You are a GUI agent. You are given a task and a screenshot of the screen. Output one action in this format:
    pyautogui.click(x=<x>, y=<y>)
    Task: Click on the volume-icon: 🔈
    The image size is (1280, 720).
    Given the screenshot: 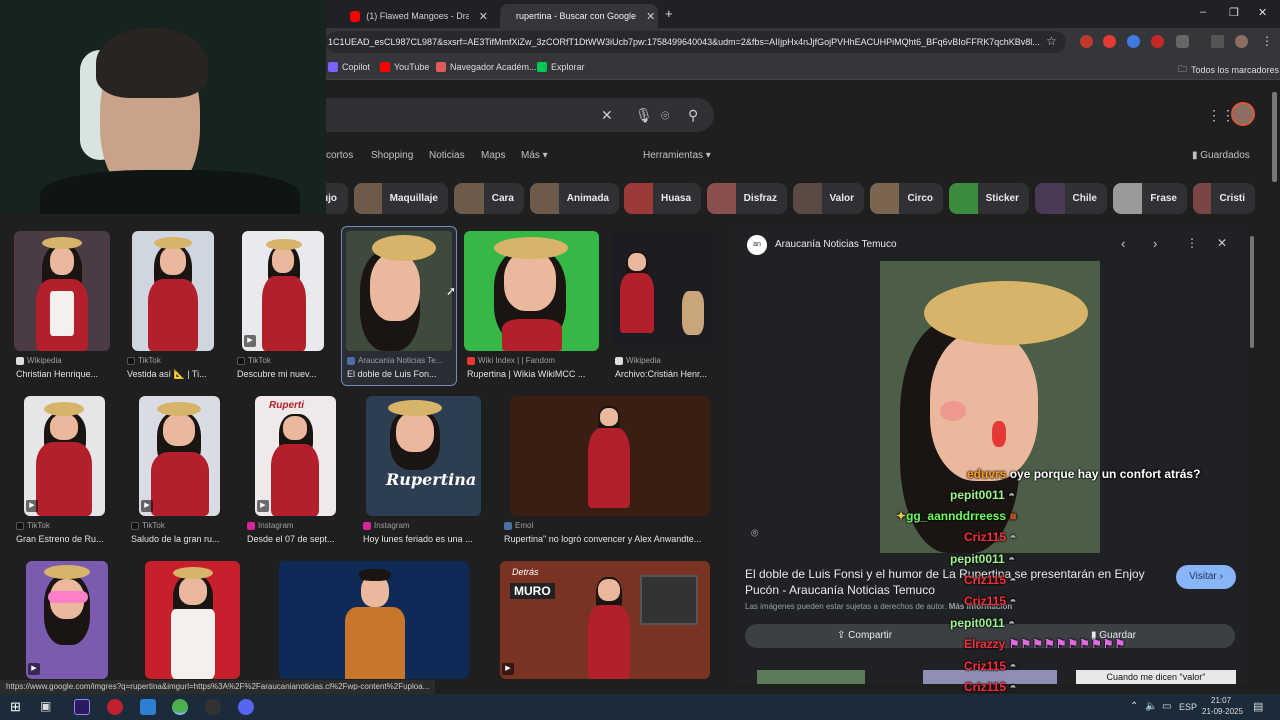 What is the action you would take?
    pyautogui.click(x=1151, y=706)
    